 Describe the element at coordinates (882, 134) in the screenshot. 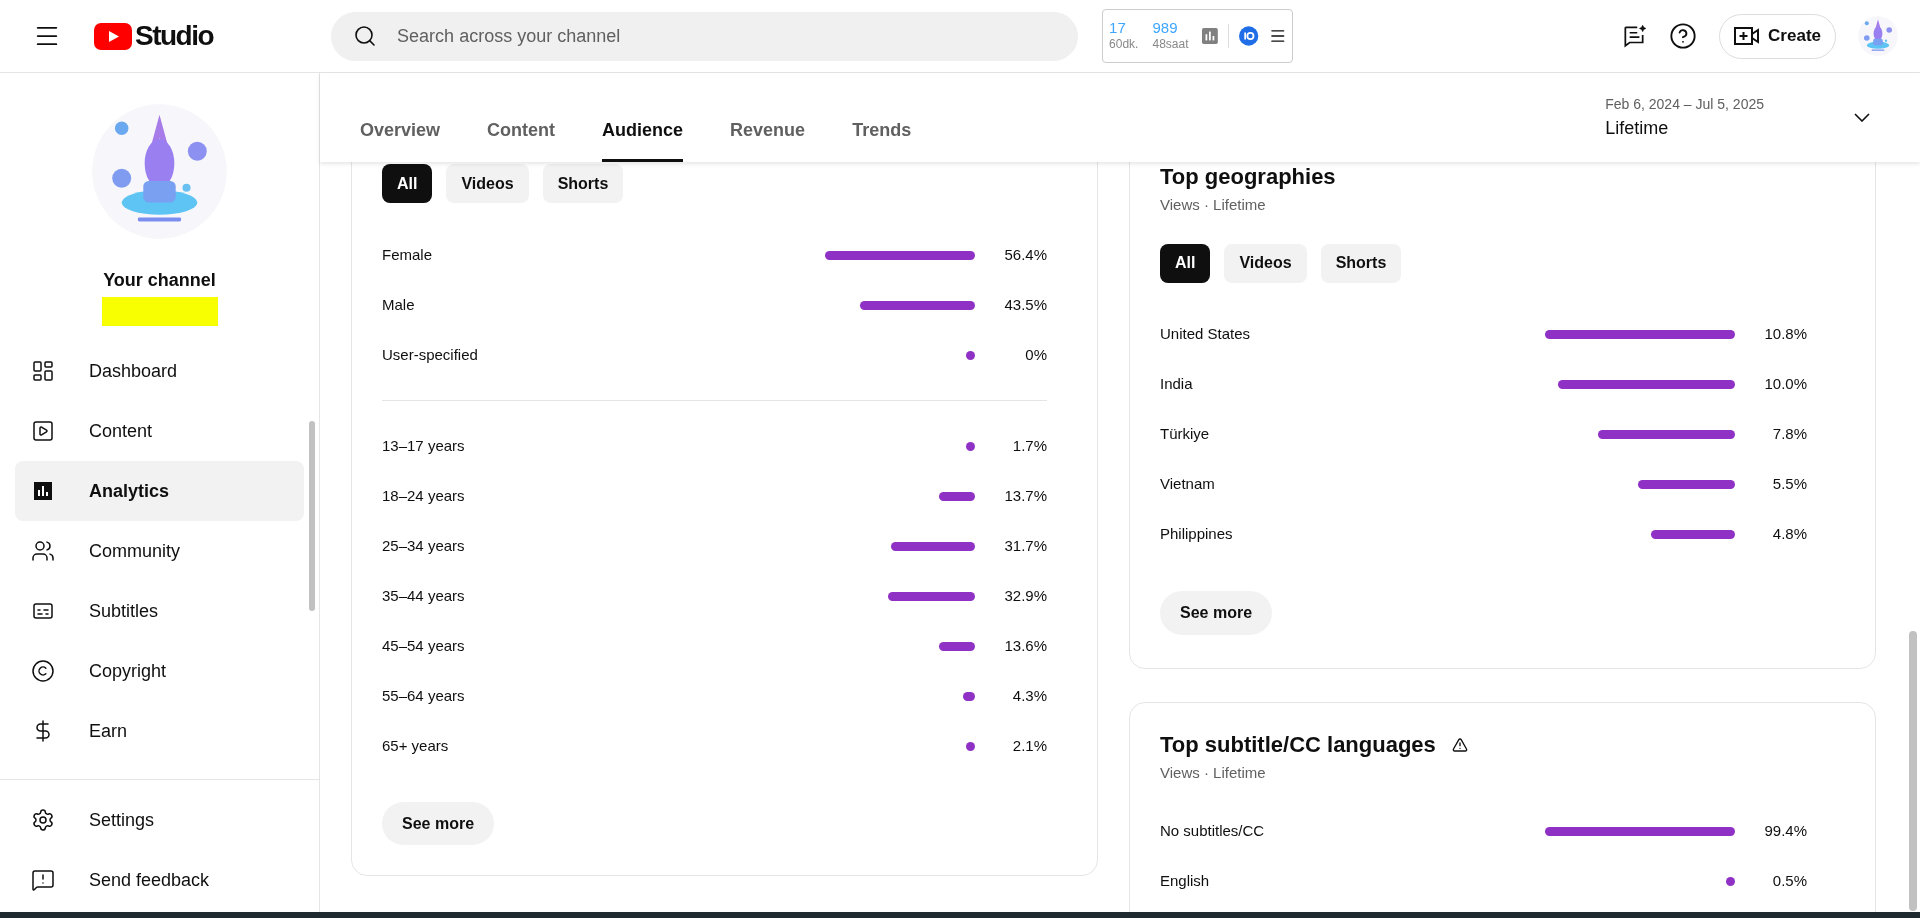

I see `tab: Trends` at that location.